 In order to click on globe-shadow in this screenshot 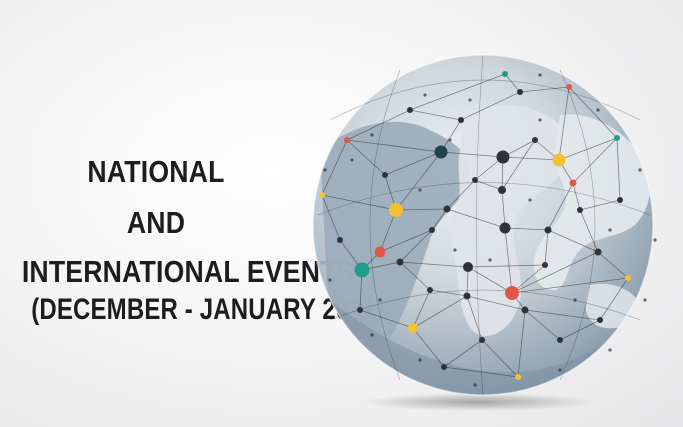, I will do `click(478, 402)`.